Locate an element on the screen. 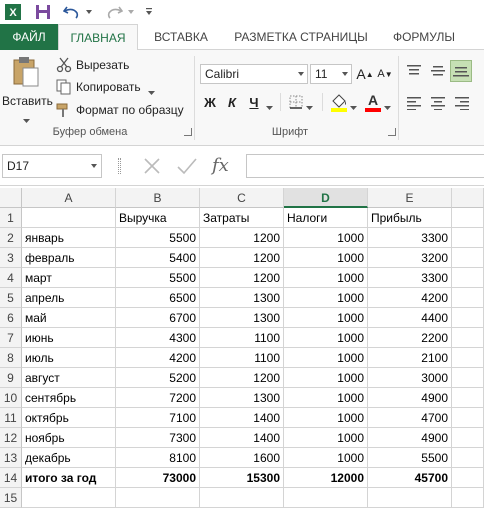 The height and width of the screenshot is (512, 484). align-left-icon is located at coordinates (414, 104).